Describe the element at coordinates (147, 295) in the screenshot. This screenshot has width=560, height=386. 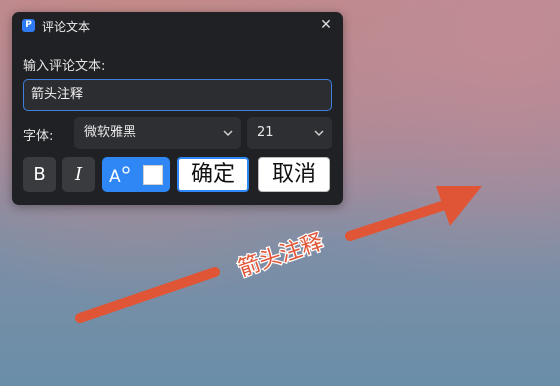
I see `arrow-shaft-lower` at that location.